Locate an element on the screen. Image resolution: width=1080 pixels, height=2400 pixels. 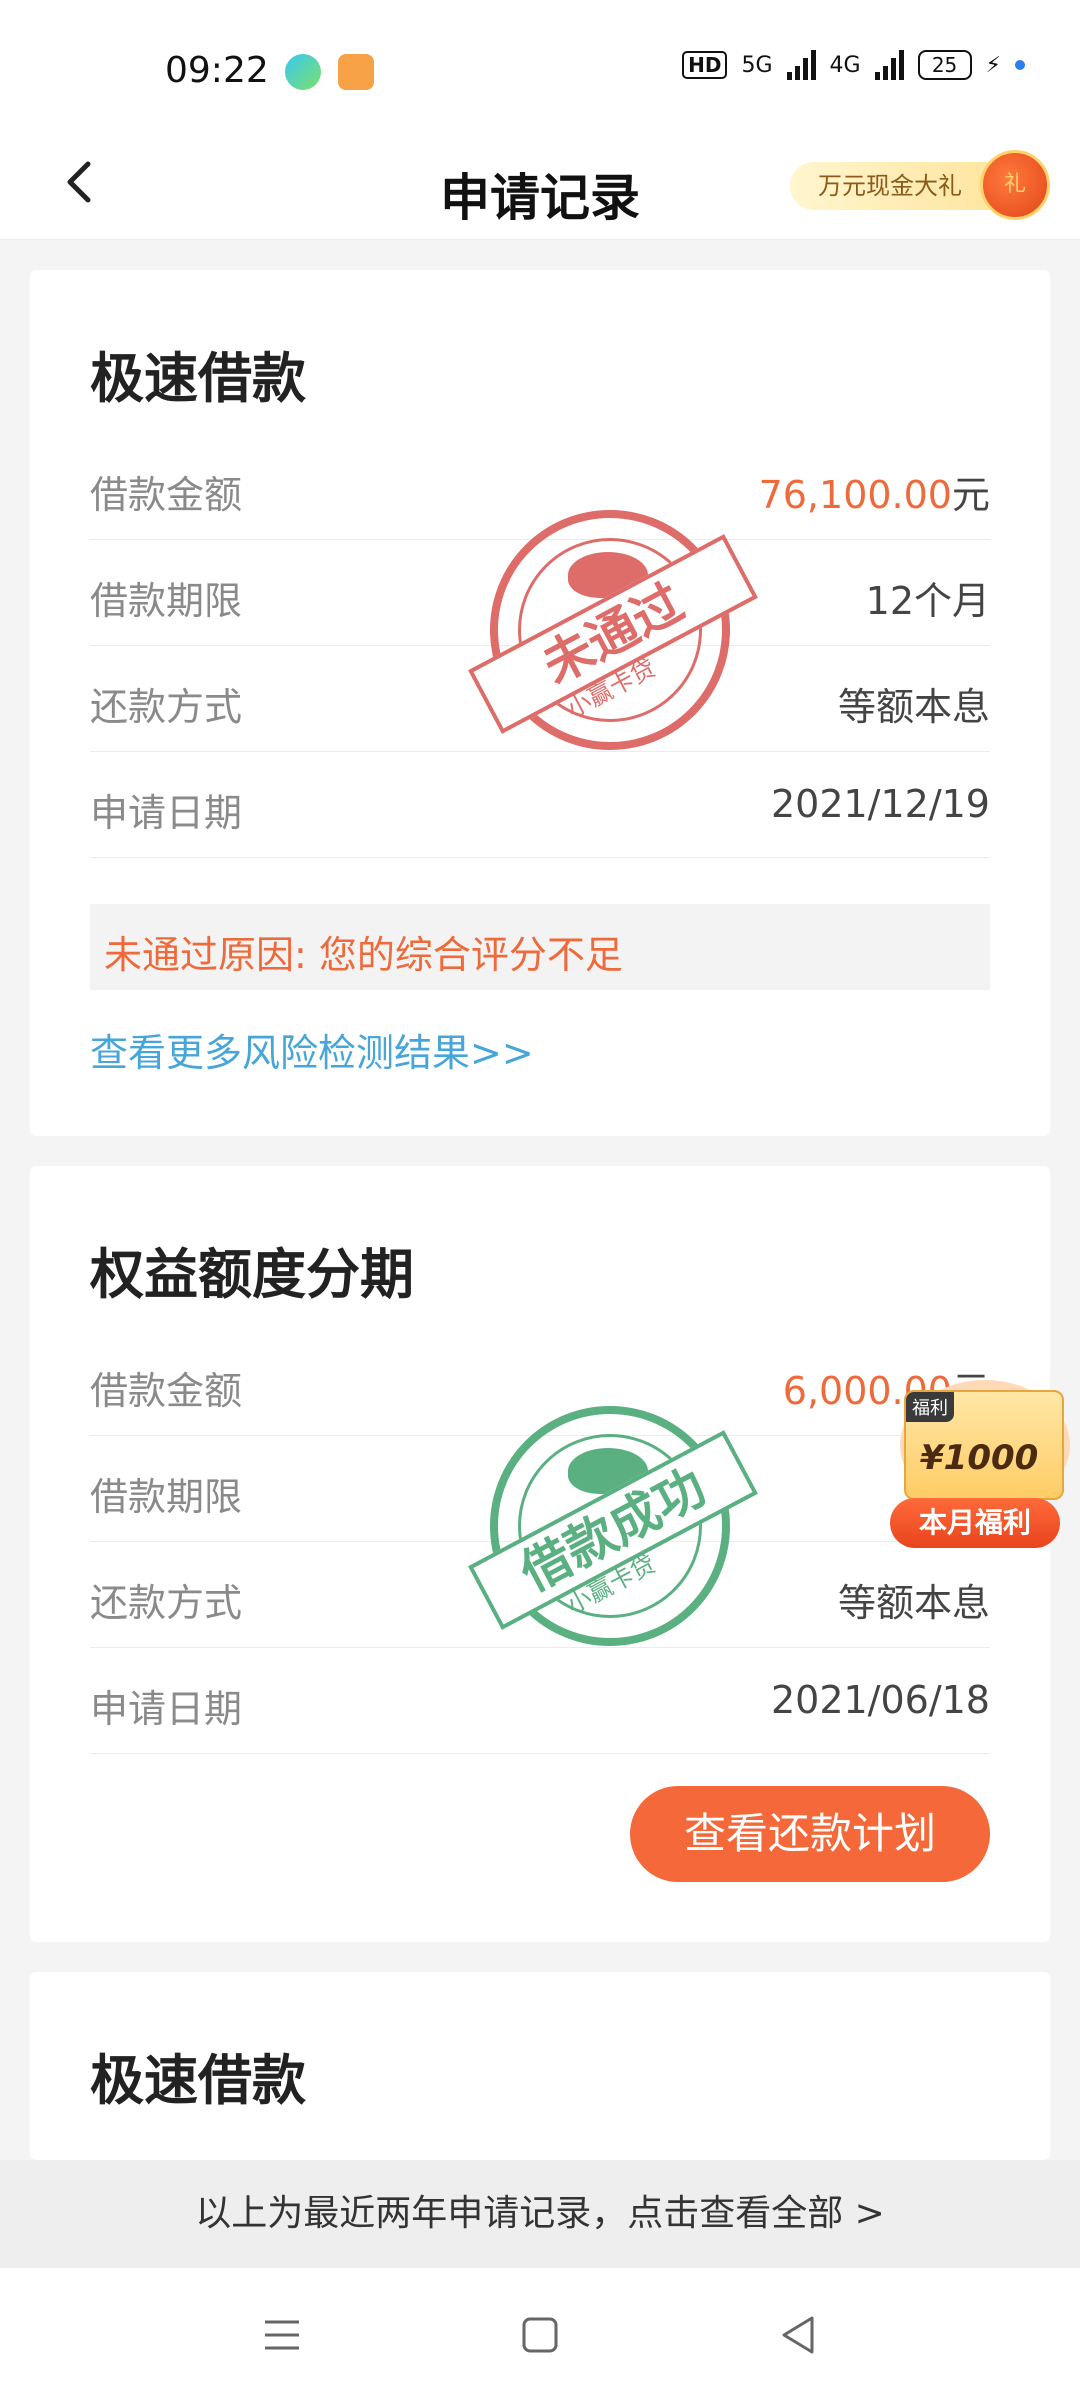
success-stamp: 借款成功 小赢卡贷 is located at coordinates (613, 1526).